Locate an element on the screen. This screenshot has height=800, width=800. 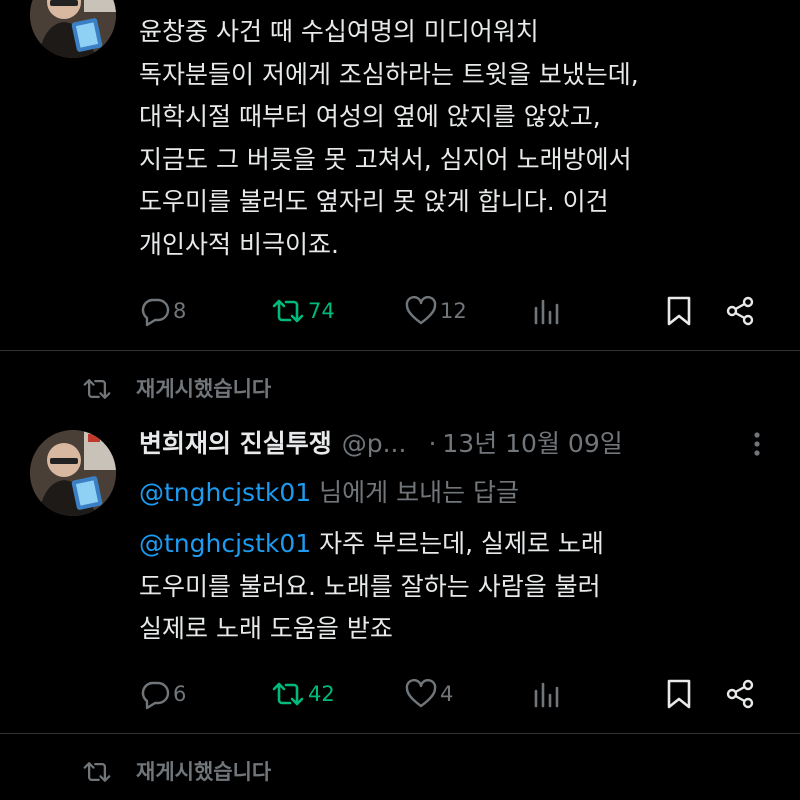
tweet-date: 13년 10월 09일 is located at coordinates (532, 443).